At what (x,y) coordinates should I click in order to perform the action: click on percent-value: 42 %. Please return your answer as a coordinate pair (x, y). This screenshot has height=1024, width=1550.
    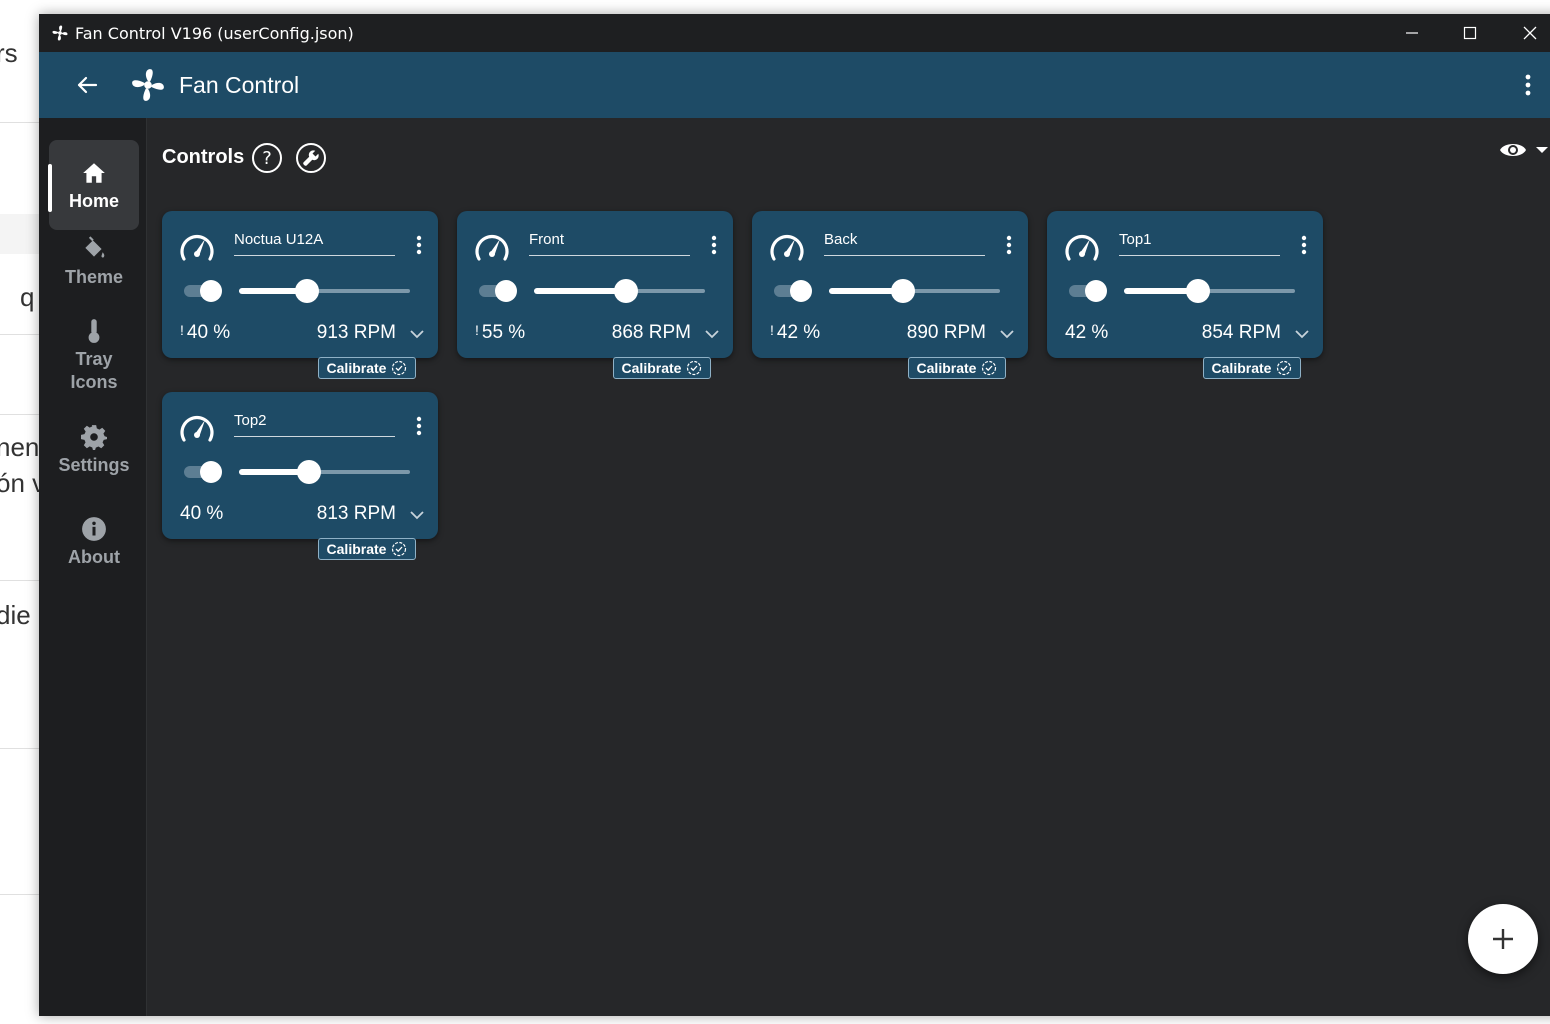
    Looking at the image, I should click on (798, 332).